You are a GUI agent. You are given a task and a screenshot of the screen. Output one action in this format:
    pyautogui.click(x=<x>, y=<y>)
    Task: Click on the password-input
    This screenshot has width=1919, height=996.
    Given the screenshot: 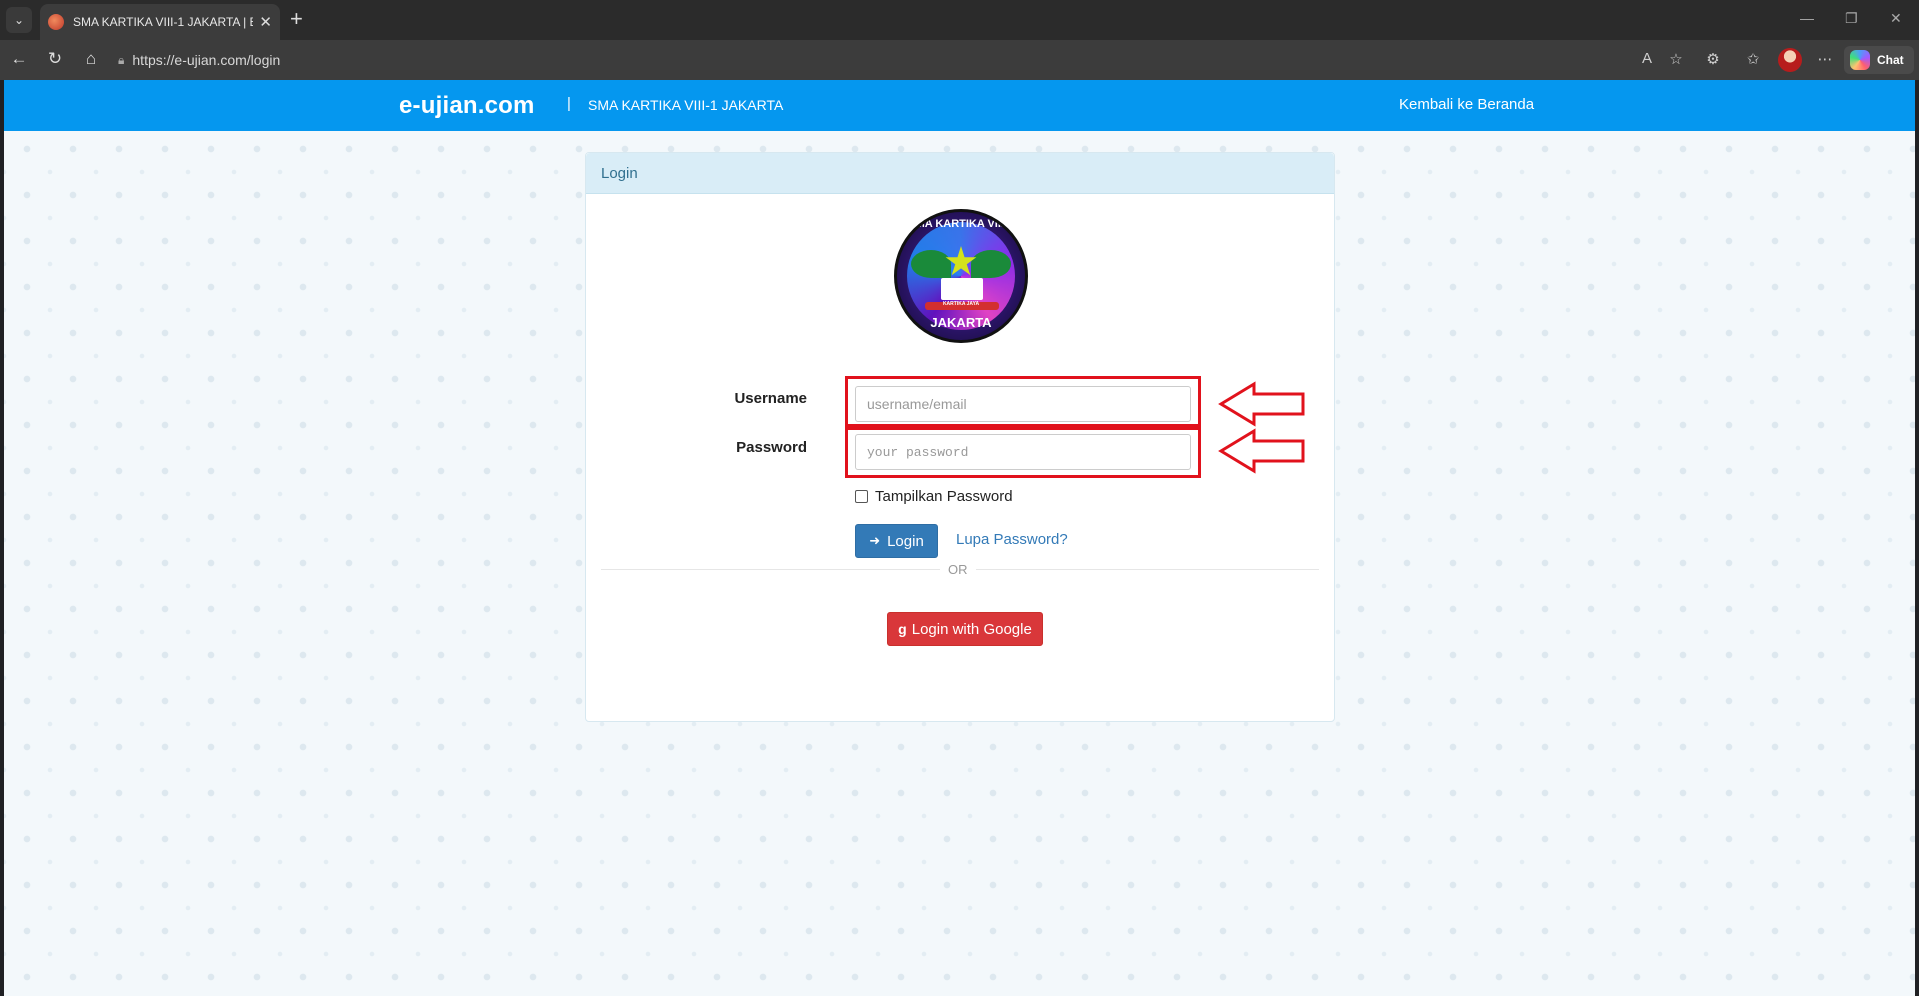 What is the action you would take?
    pyautogui.click(x=1023, y=452)
    